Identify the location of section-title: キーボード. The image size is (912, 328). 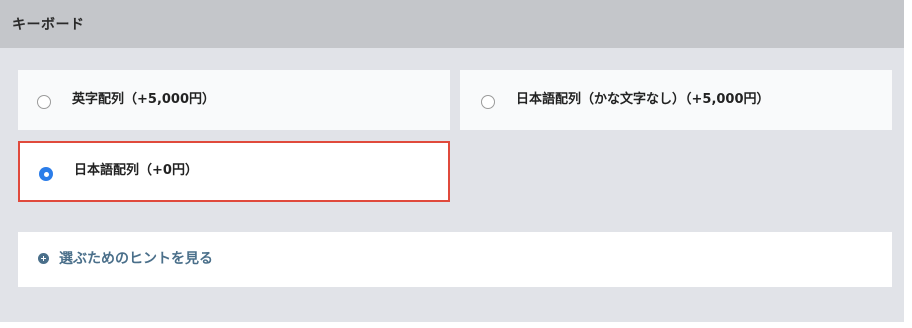
(48, 25).